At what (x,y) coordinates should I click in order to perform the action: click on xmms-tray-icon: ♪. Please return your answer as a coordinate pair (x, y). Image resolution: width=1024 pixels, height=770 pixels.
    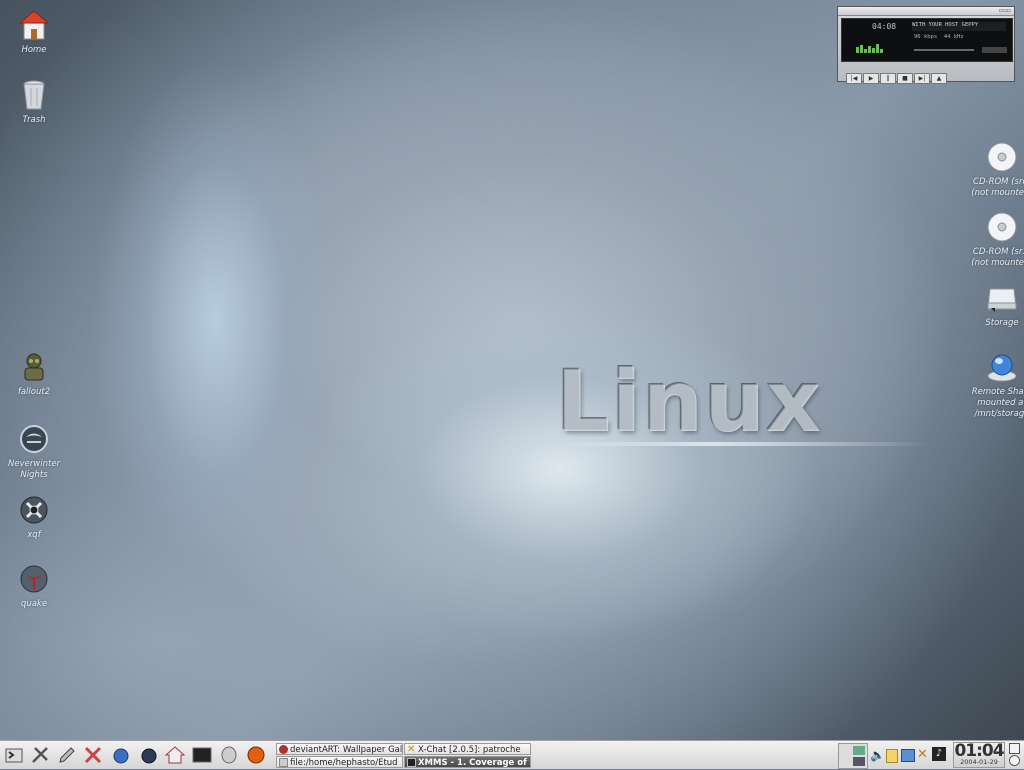
    Looking at the image, I should click on (939, 754).